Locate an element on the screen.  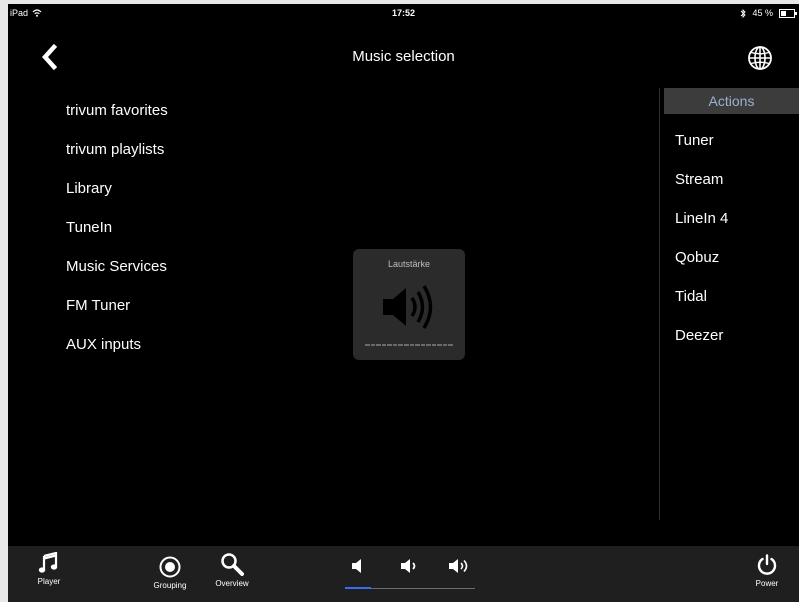
volume-overlay: Lautstärke is located at coordinates (409, 304).